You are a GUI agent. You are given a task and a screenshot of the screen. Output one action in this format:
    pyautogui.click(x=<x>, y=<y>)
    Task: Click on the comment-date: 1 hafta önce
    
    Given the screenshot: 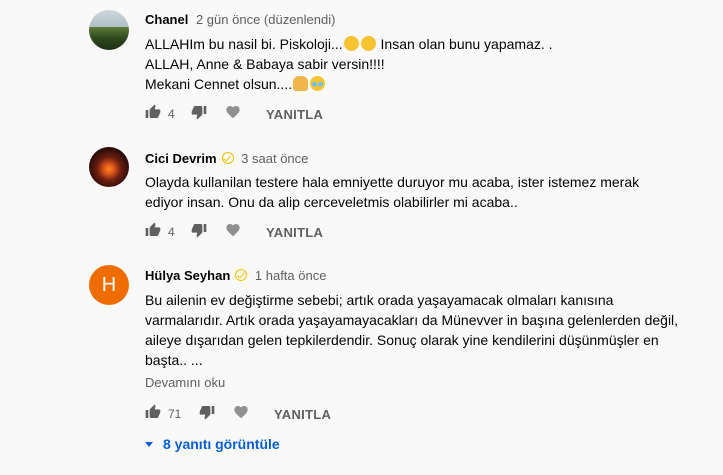 What is the action you would take?
    pyautogui.click(x=291, y=275)
    